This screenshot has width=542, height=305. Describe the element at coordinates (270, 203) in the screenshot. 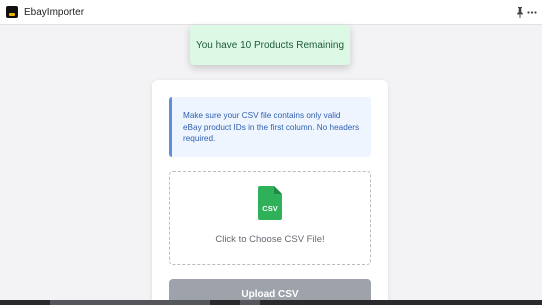

I see `csv-file-icon: CSV` at that location.